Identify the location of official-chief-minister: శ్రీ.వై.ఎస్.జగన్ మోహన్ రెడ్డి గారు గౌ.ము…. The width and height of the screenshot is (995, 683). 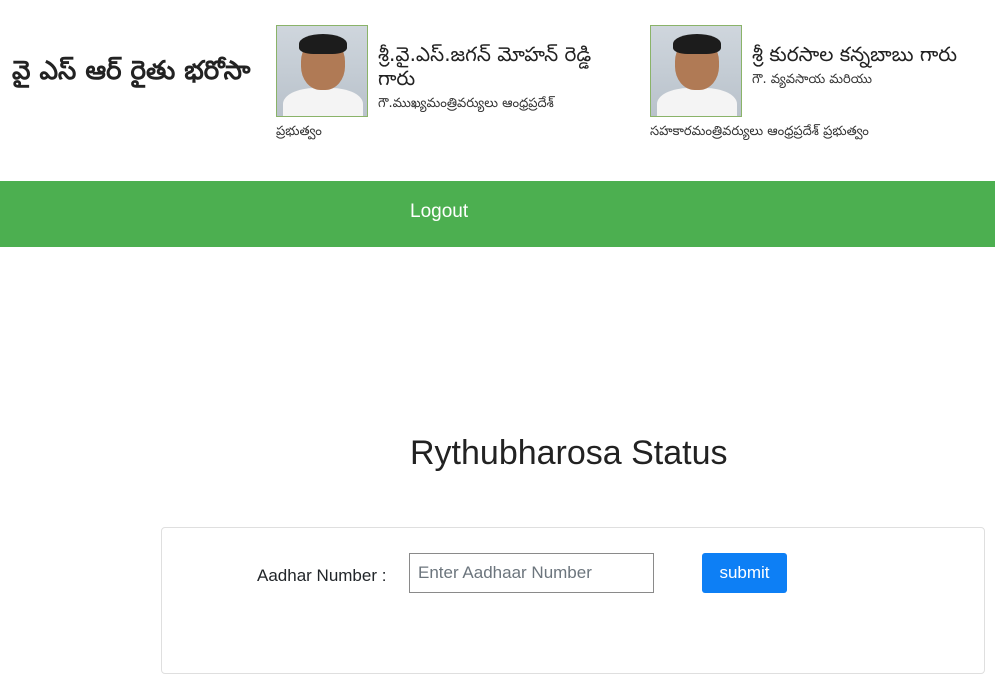
(451, 71).